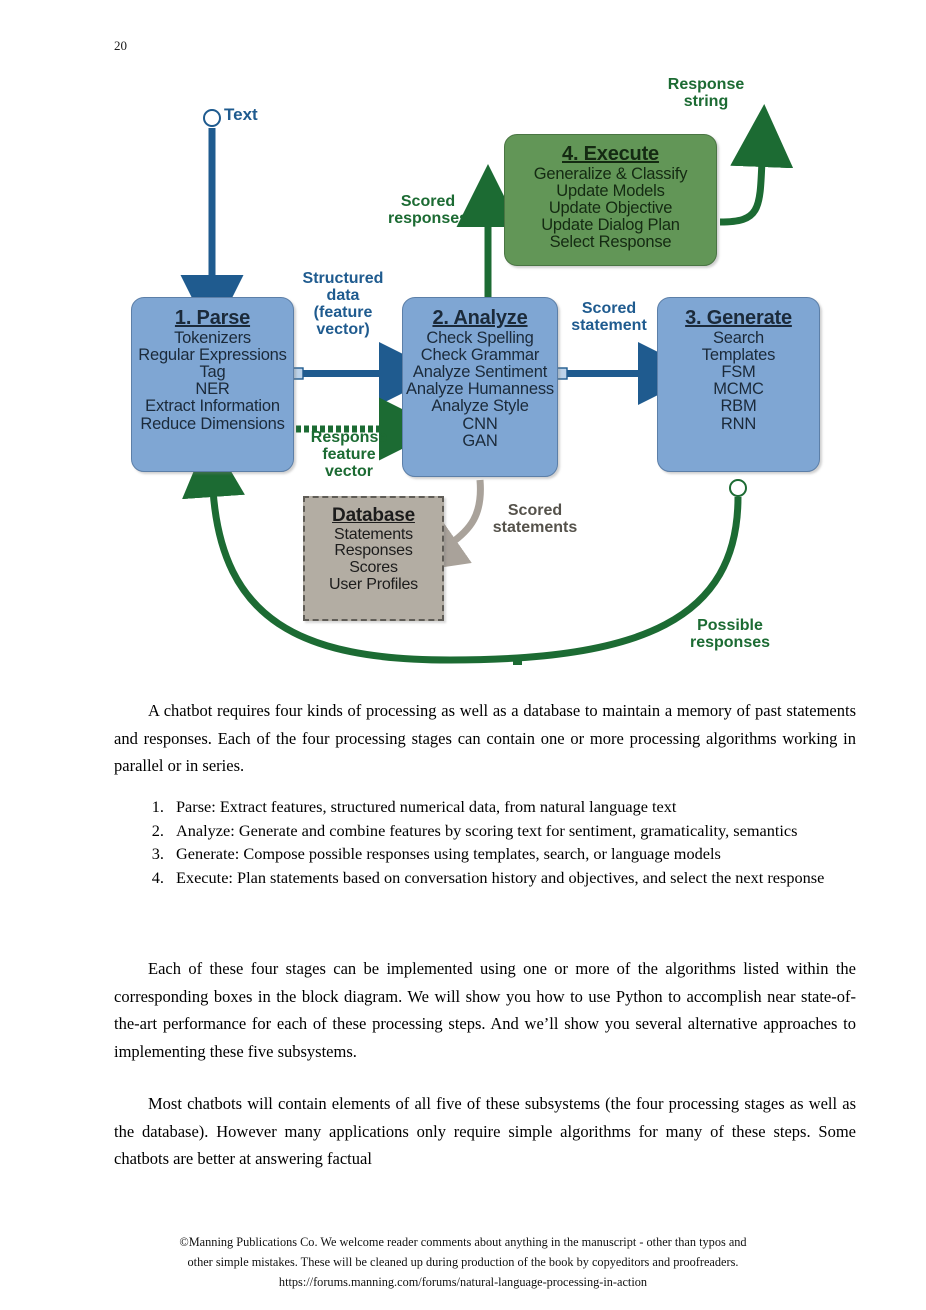  Describe the element at coordinates (373, 534) in the screenshot. I see `block-database-item: Statements` at that location.